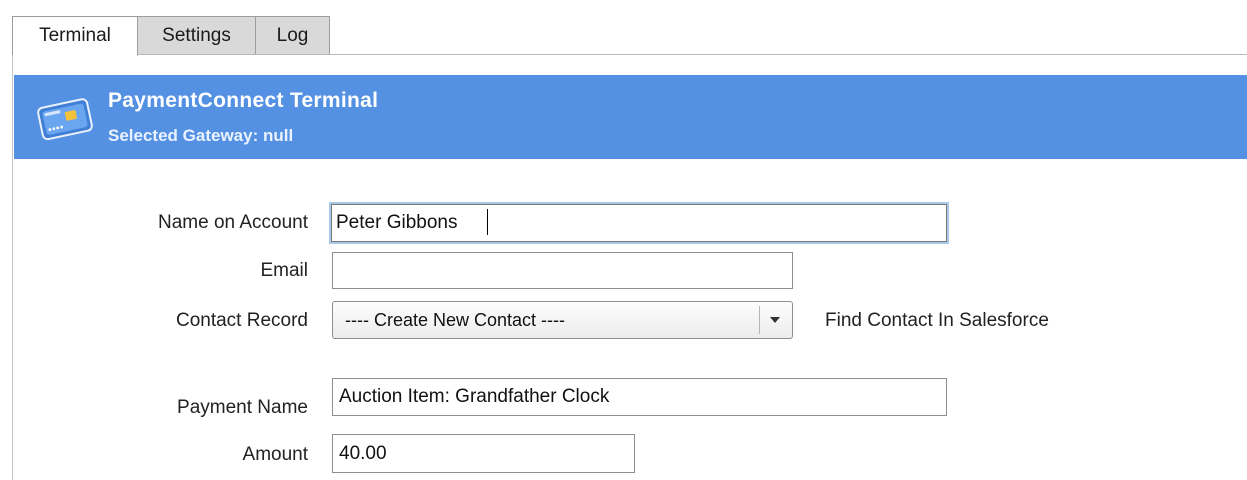 Image resolution: width=1247 pixels, height=480 pixels. I want to click on email-label: Email, so click(284, 270).